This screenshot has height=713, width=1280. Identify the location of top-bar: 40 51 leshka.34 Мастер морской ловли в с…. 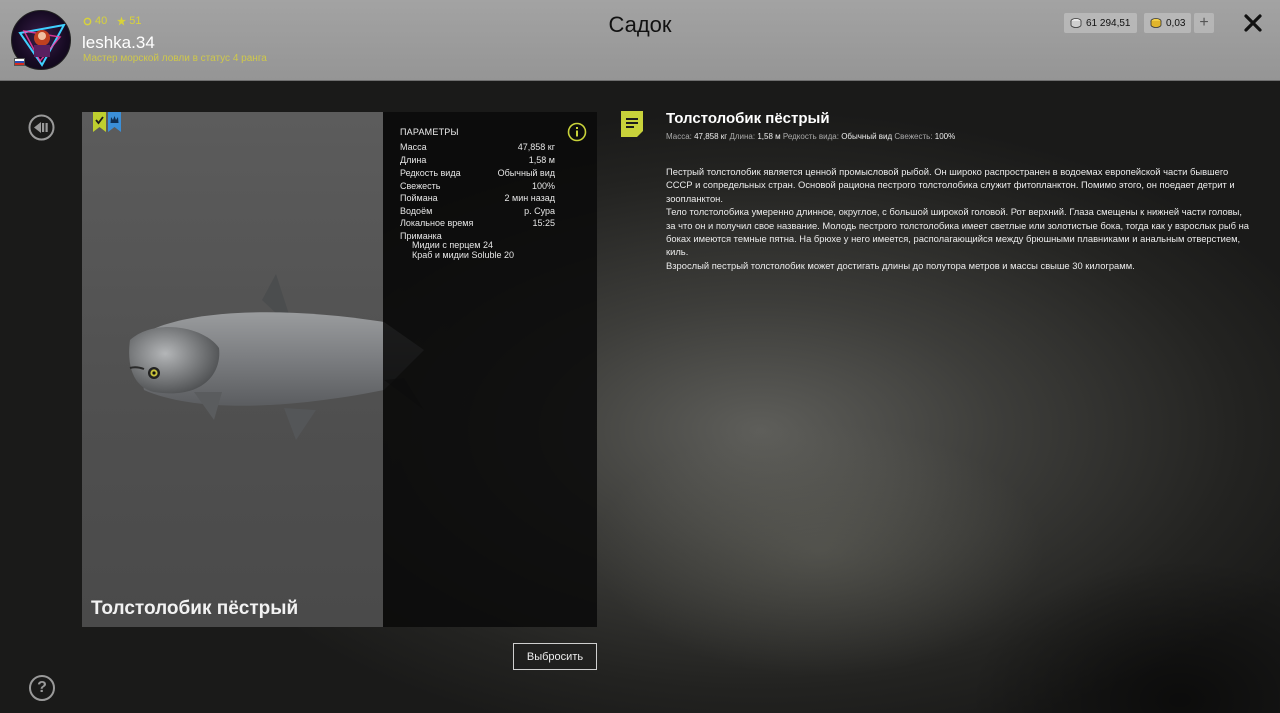
(640, 40).